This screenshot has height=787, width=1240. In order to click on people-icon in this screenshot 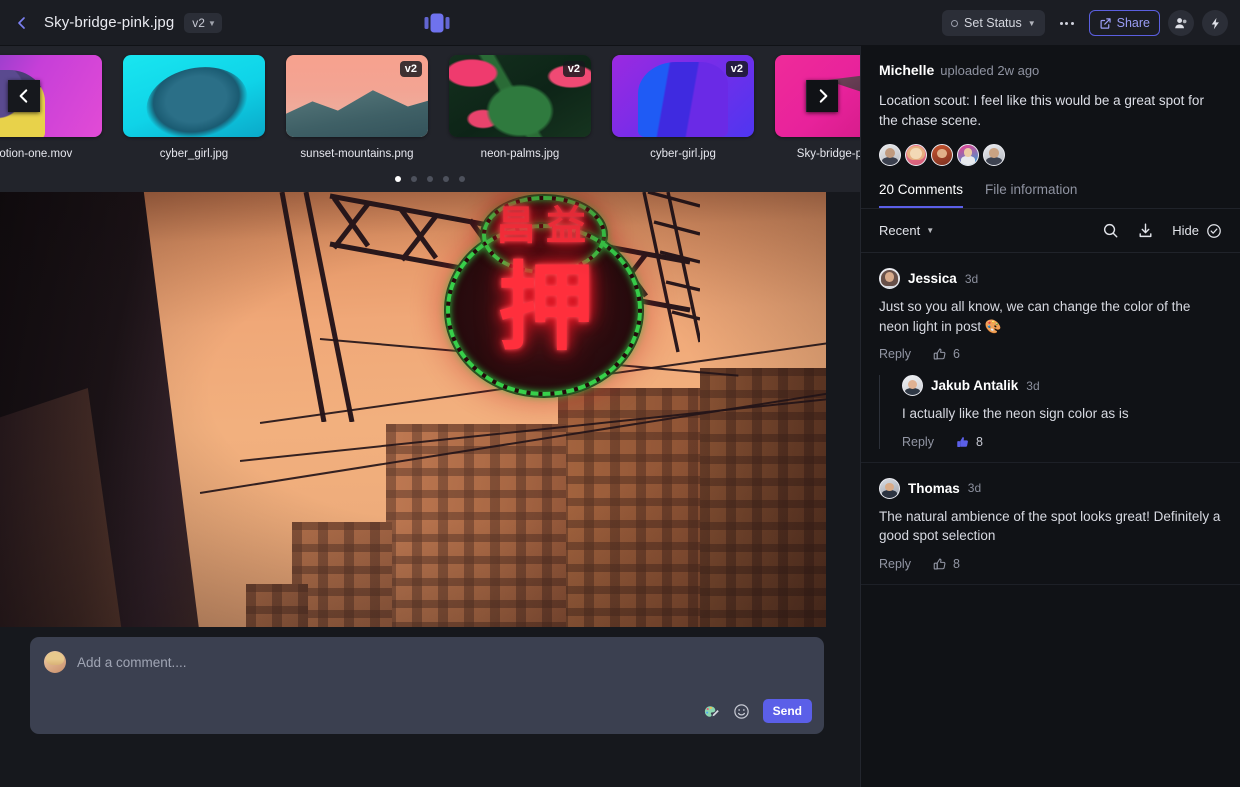, I will do `click(1181, 23)`.